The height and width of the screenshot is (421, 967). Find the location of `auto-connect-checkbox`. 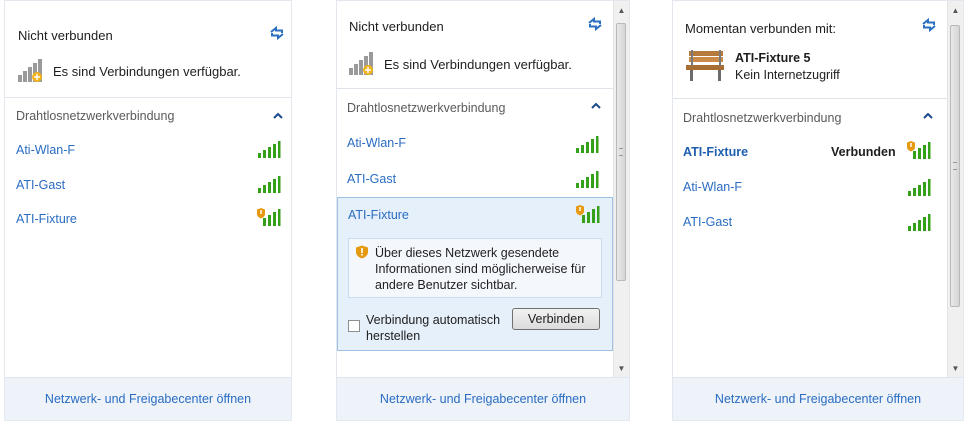

auto-connect-checkbox is located at coordinates (354, 326).